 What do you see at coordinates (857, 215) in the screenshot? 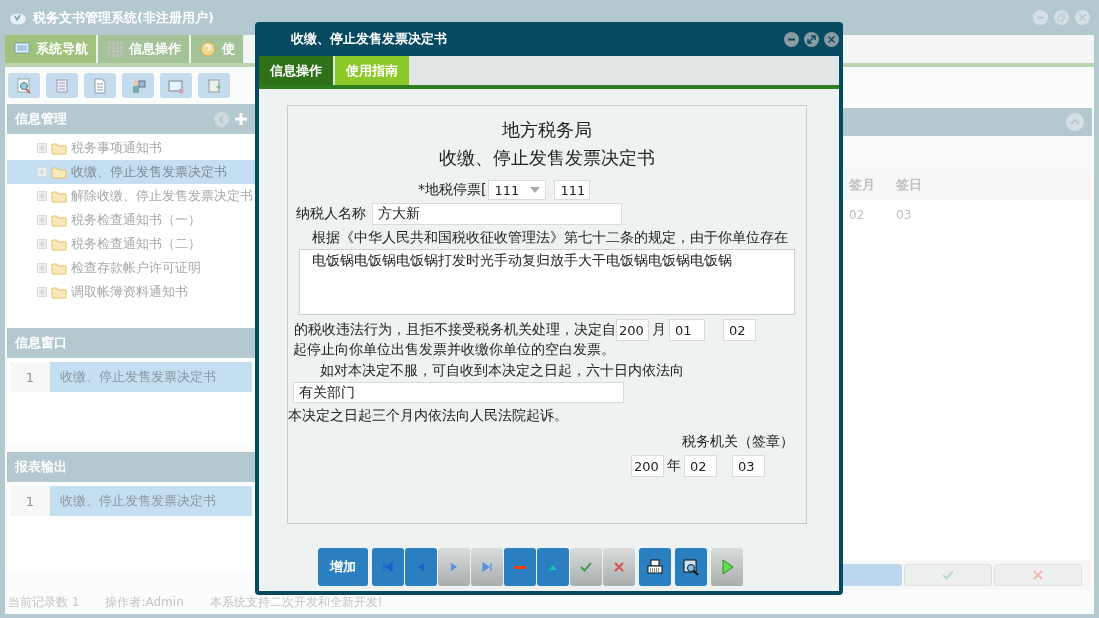
I see `table-cell-text: 02` at bounding box center [857, 215].